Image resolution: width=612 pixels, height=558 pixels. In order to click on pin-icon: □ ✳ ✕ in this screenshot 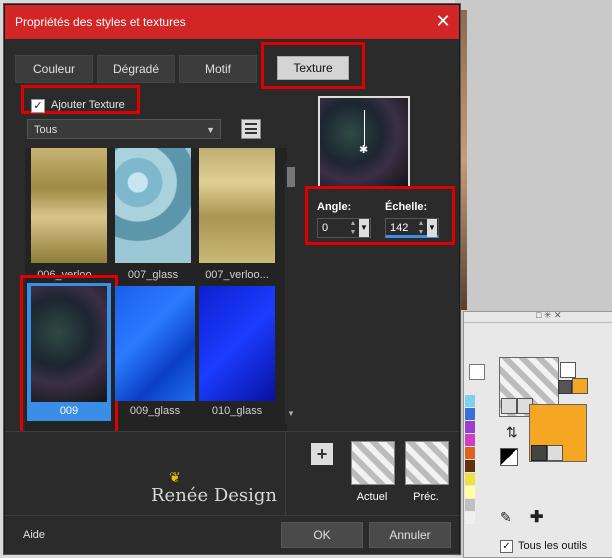, I will do `click(549, 315)`.